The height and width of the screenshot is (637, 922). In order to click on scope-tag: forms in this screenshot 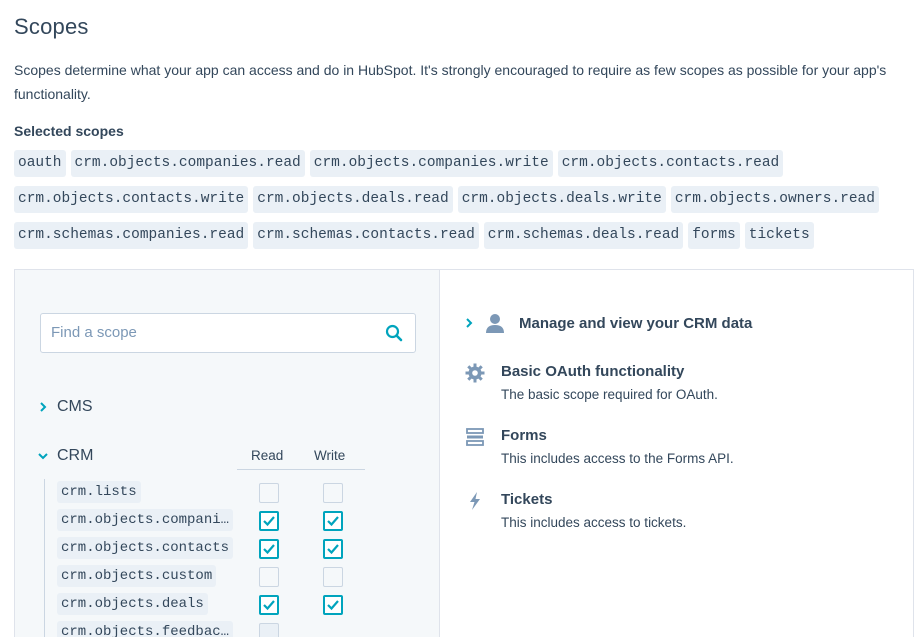, I will do `click(714, 235)`.